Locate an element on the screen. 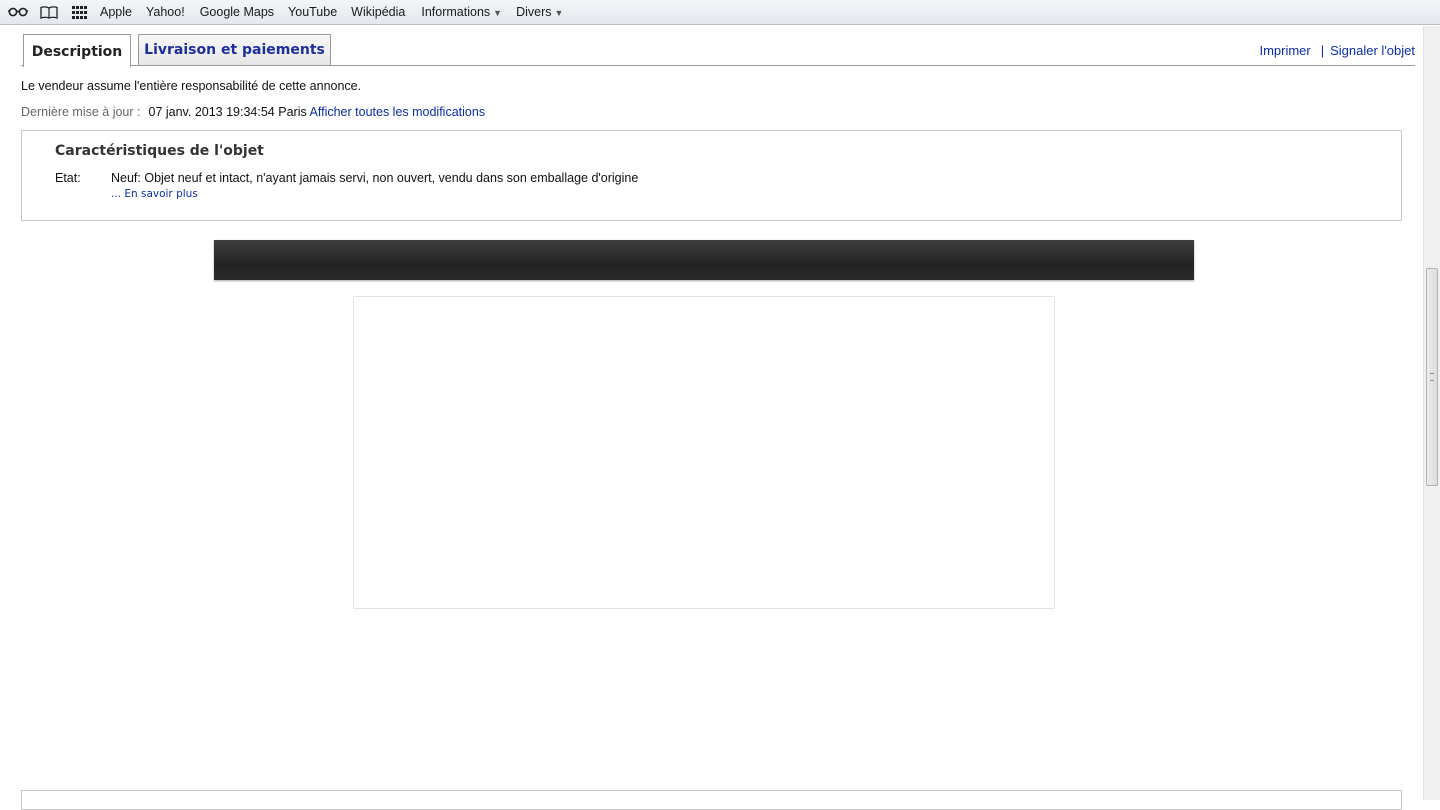 The width and height of the screenshot is (1440, 810). scrollbar-thumb is located at coordinates (1432, 377).